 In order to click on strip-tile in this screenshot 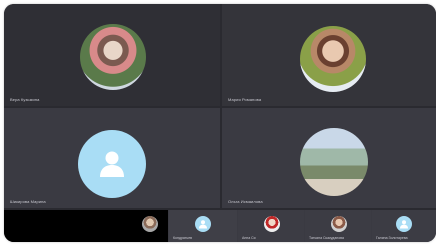, I will do `click(86, 226)`.